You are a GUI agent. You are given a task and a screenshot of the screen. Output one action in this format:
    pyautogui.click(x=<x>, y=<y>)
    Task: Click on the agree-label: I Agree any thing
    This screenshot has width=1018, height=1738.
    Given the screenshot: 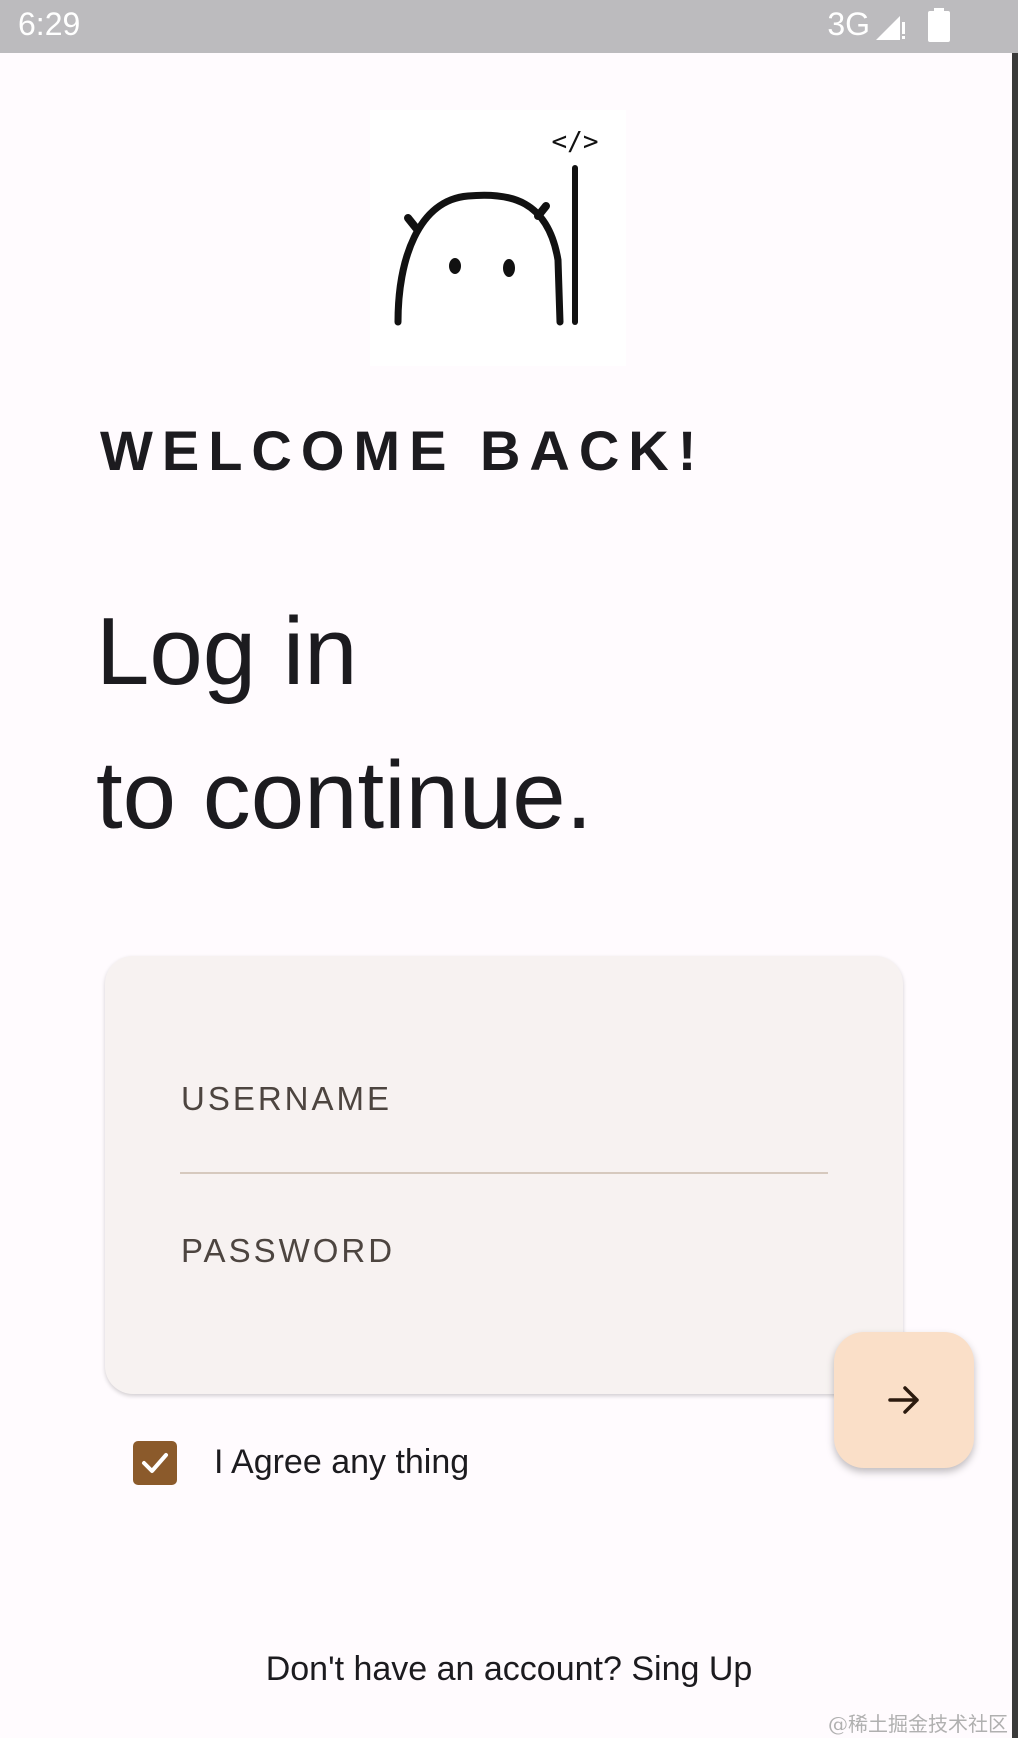 What is the action you would take?
    pyautogui.click(x=341, y=1462)
    